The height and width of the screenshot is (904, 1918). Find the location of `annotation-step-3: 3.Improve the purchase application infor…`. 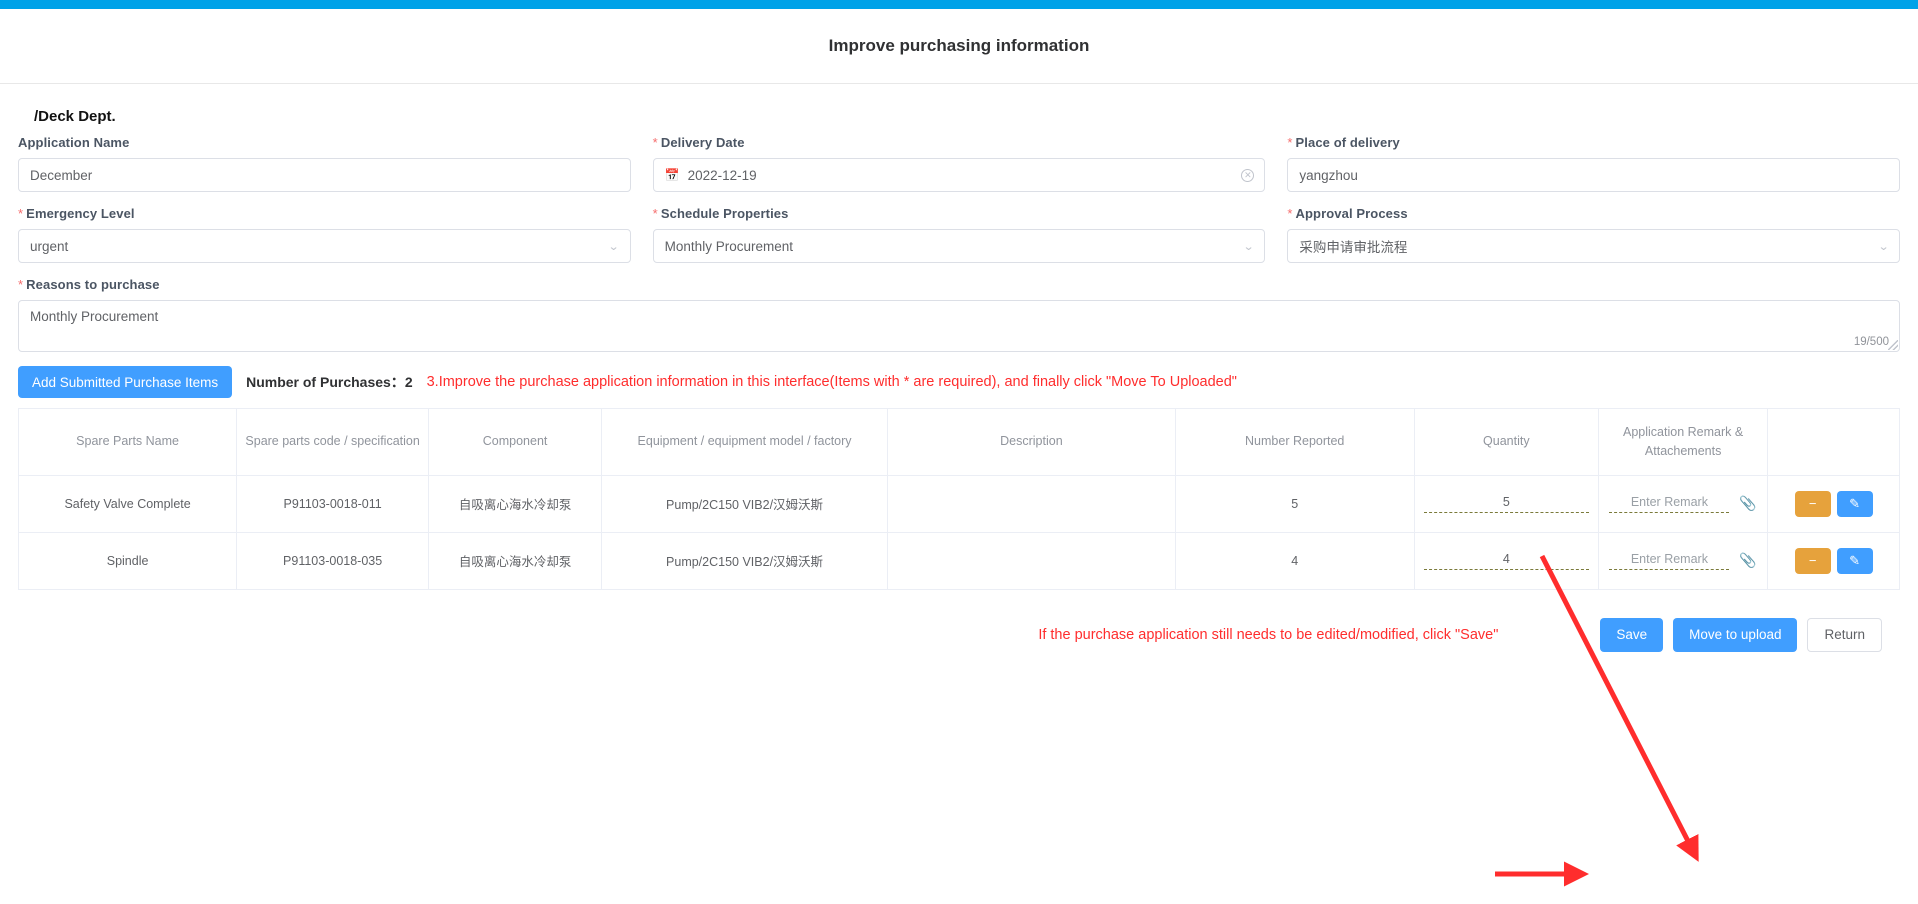

annotation-step-3: 3.Improve the purchase application infor… is located at coordinates (831, 382).